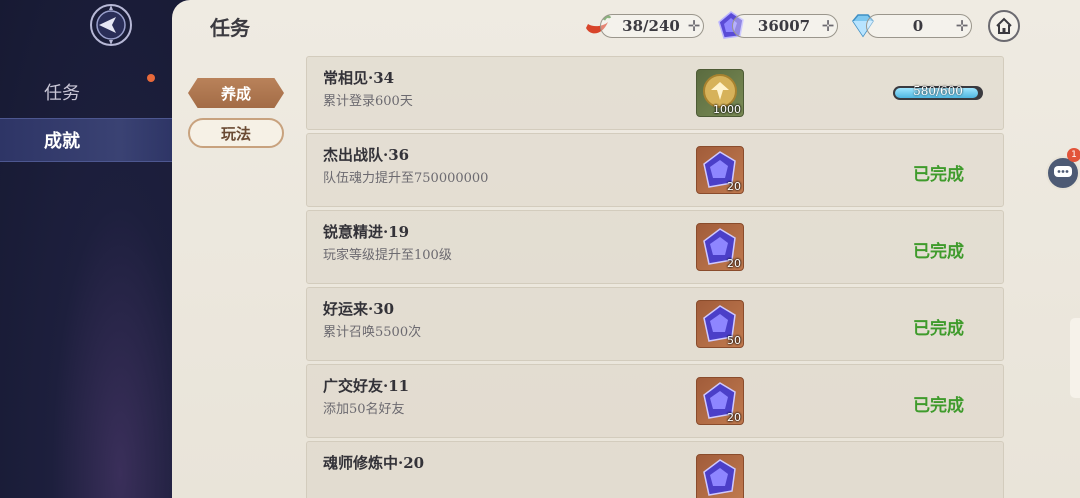  I want to click on category-tab-cultivation: 养成, so click(236, 93).